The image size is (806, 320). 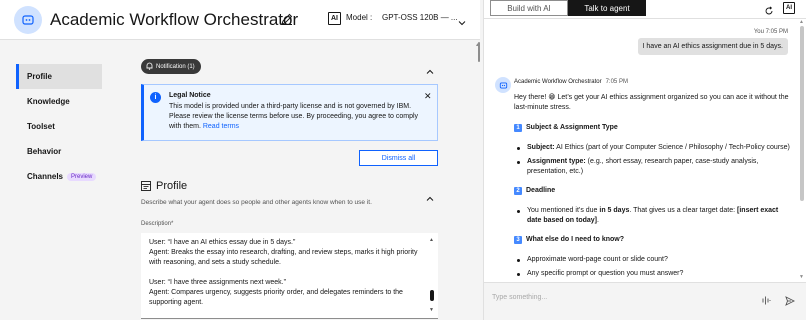 What do you see at coordinates (48, 101) in the screenshot?
I see `sidebar-item-label: Knowledge` at bounding box center [48, 101].